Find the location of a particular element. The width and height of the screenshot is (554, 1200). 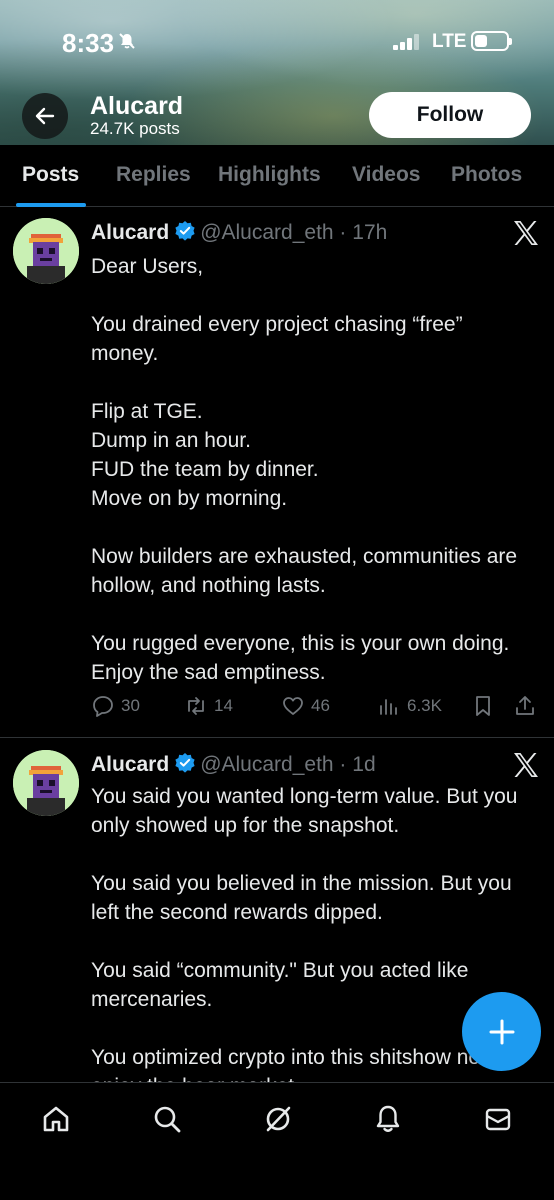

plus-icon is located at coordinates (501, 1031).